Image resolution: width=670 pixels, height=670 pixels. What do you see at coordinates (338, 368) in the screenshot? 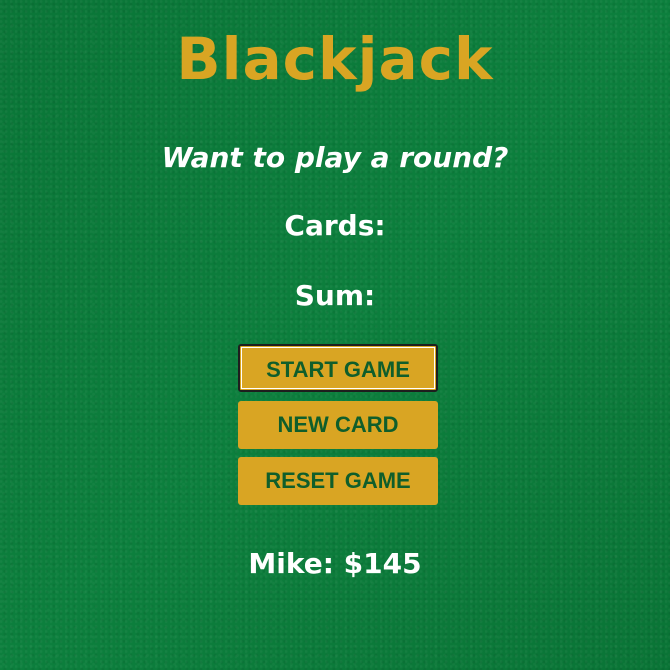
I see `start-game-button: START GAME` at bounding box center [338, 368].